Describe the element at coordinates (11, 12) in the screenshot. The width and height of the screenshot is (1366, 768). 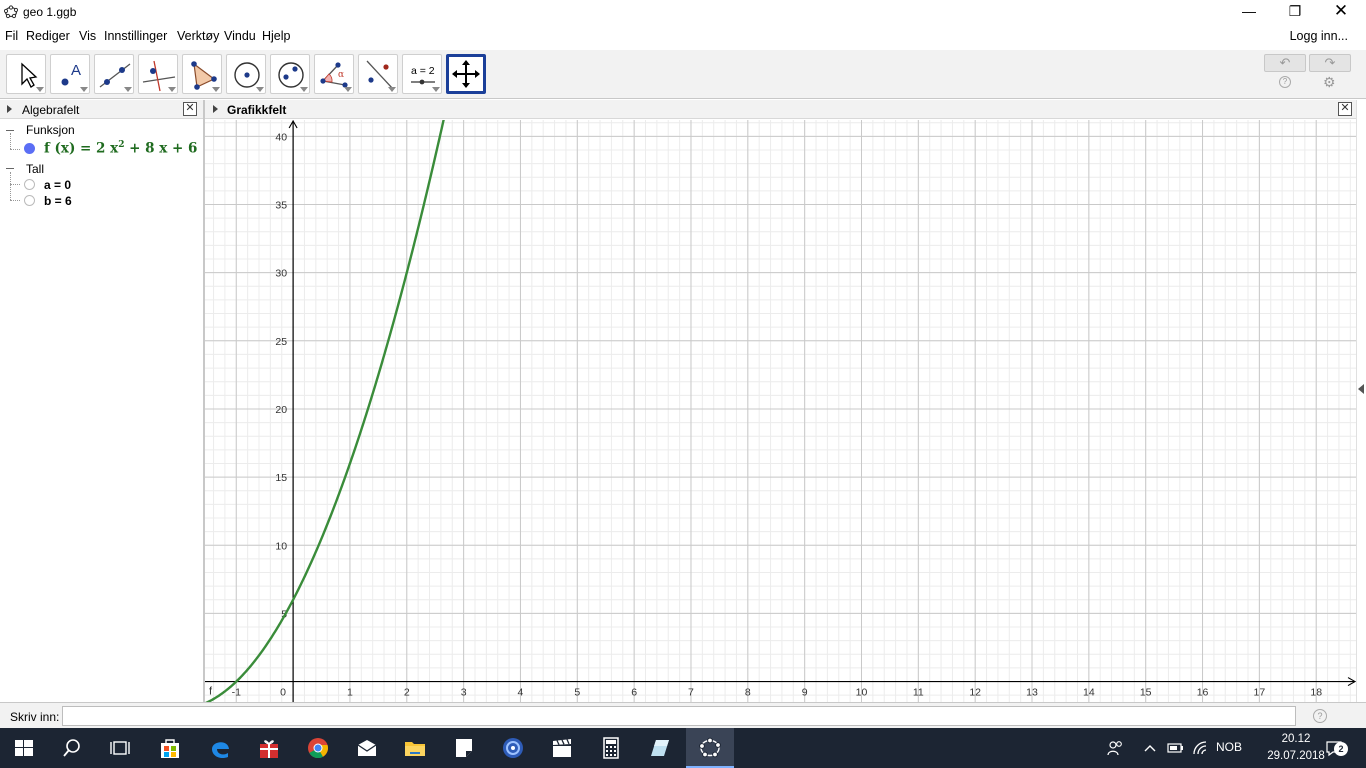
I see `geogebra-app-icon` at that location.